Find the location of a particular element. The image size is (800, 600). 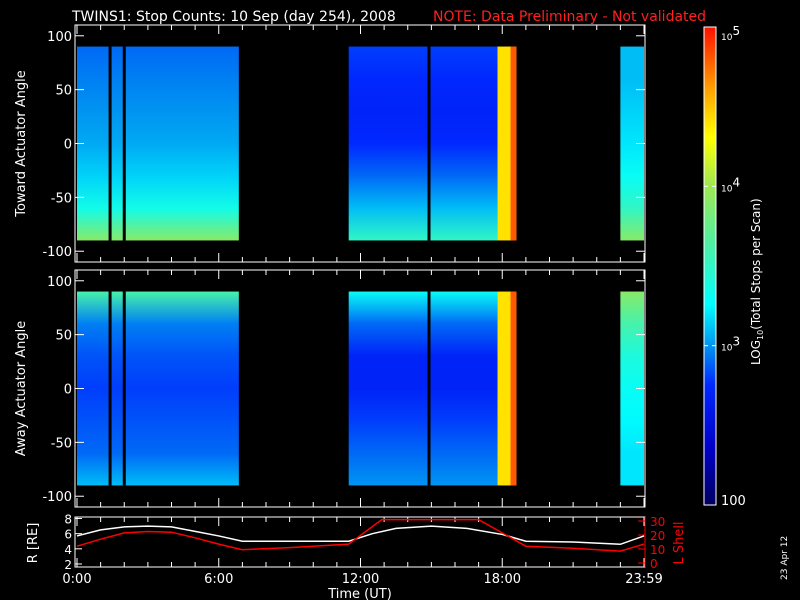

y2-tick-label: 20 is located at coordinates (657, 536).